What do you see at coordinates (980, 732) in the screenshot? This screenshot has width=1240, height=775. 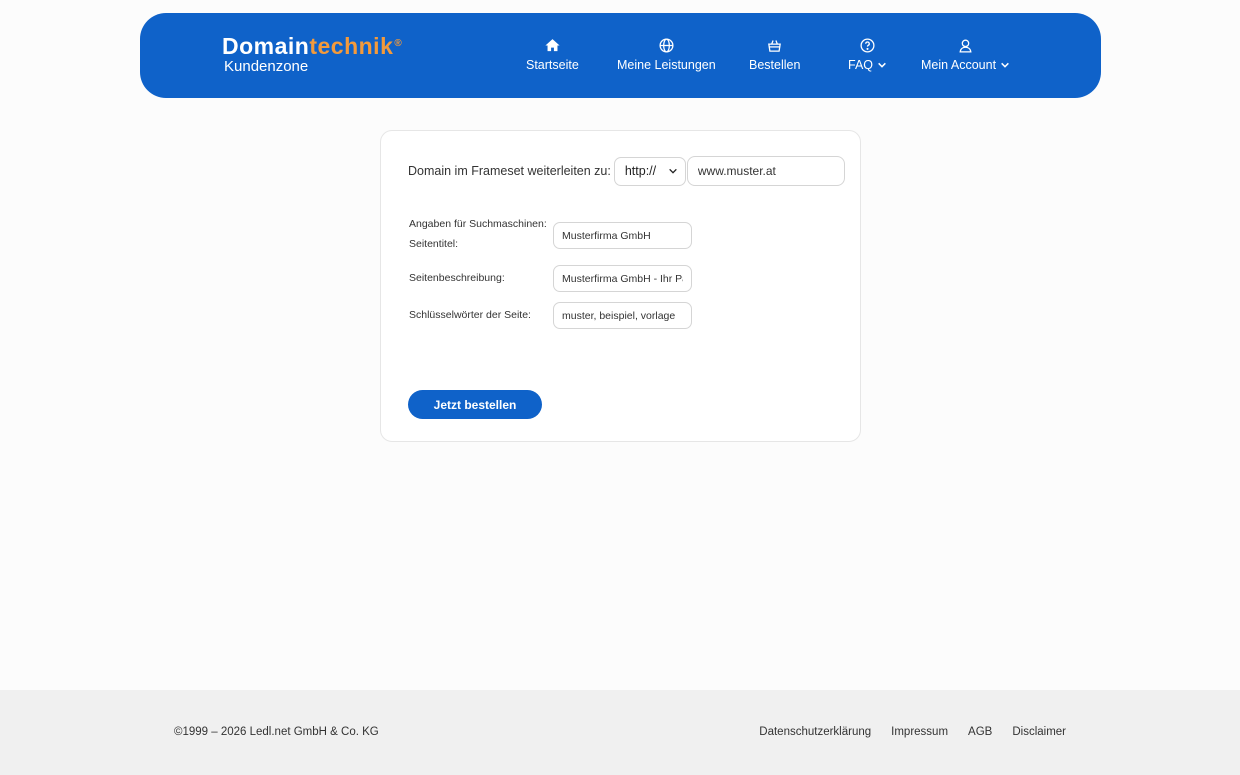 I see `footer-link-agb: AGB` at bounding box center [980, 732].